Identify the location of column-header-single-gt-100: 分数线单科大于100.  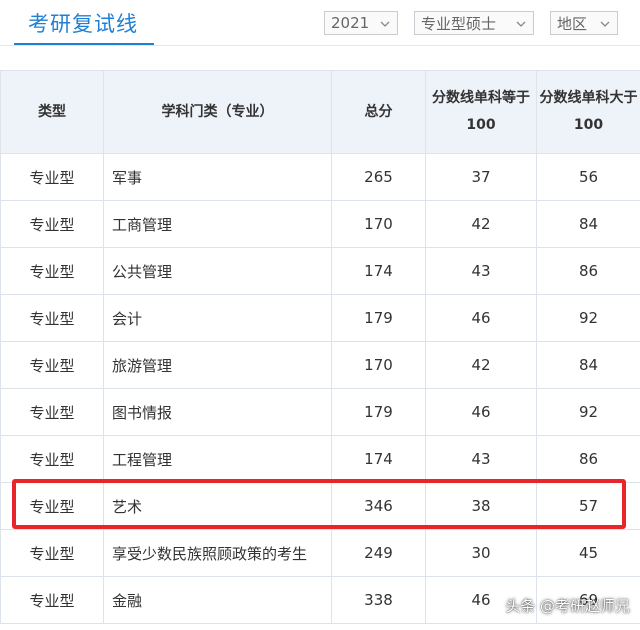
(588, 112).